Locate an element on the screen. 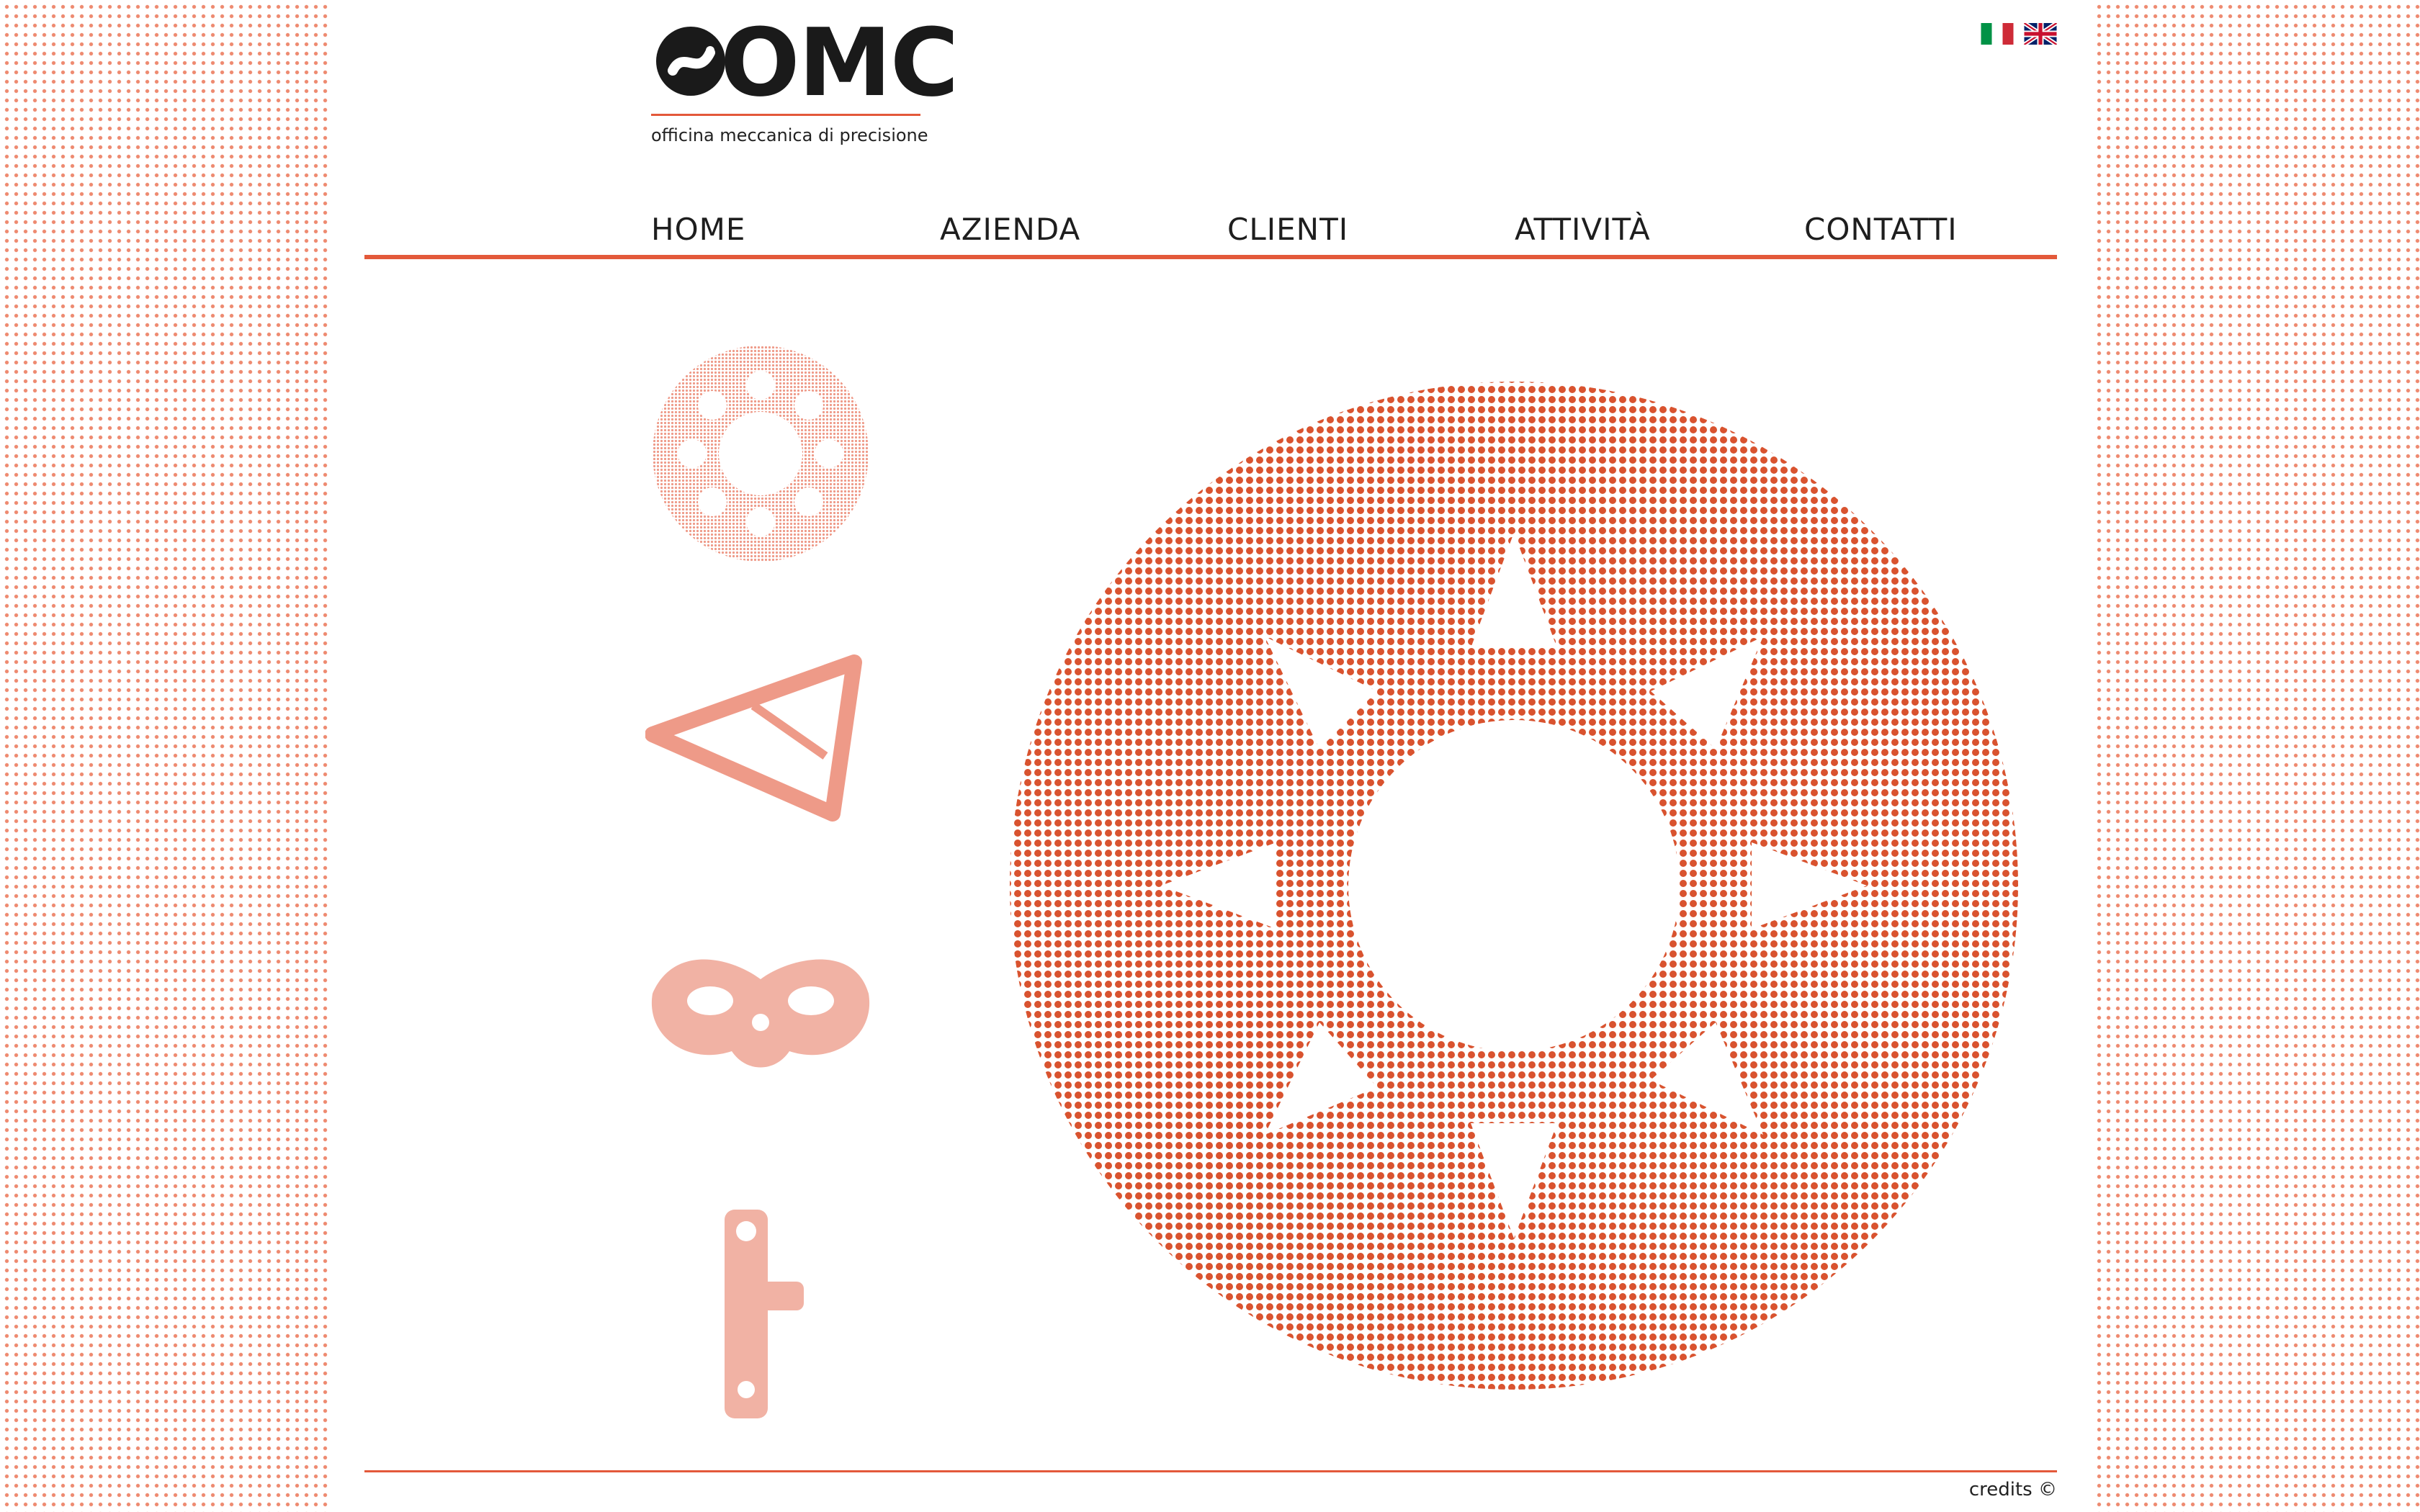 The height and width of the screenshot is (1512, 2420). logo-tagline: officina meccanica di precisione is located at coordinates (789, 135).